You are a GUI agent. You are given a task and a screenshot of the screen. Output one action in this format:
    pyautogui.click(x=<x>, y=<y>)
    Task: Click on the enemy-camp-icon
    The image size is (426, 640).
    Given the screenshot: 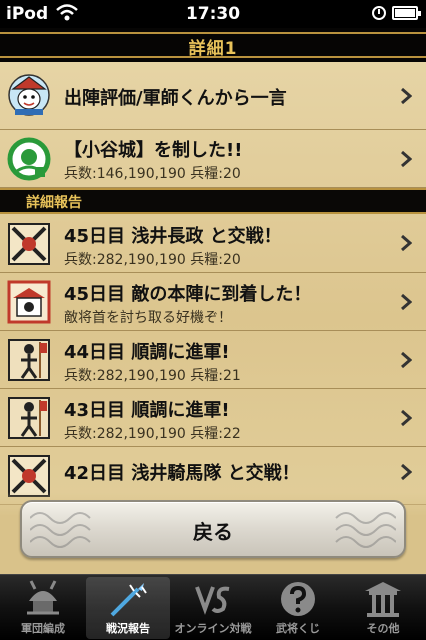 What is the action you would take?
    pyautogui.click(x=29, y=302)
    